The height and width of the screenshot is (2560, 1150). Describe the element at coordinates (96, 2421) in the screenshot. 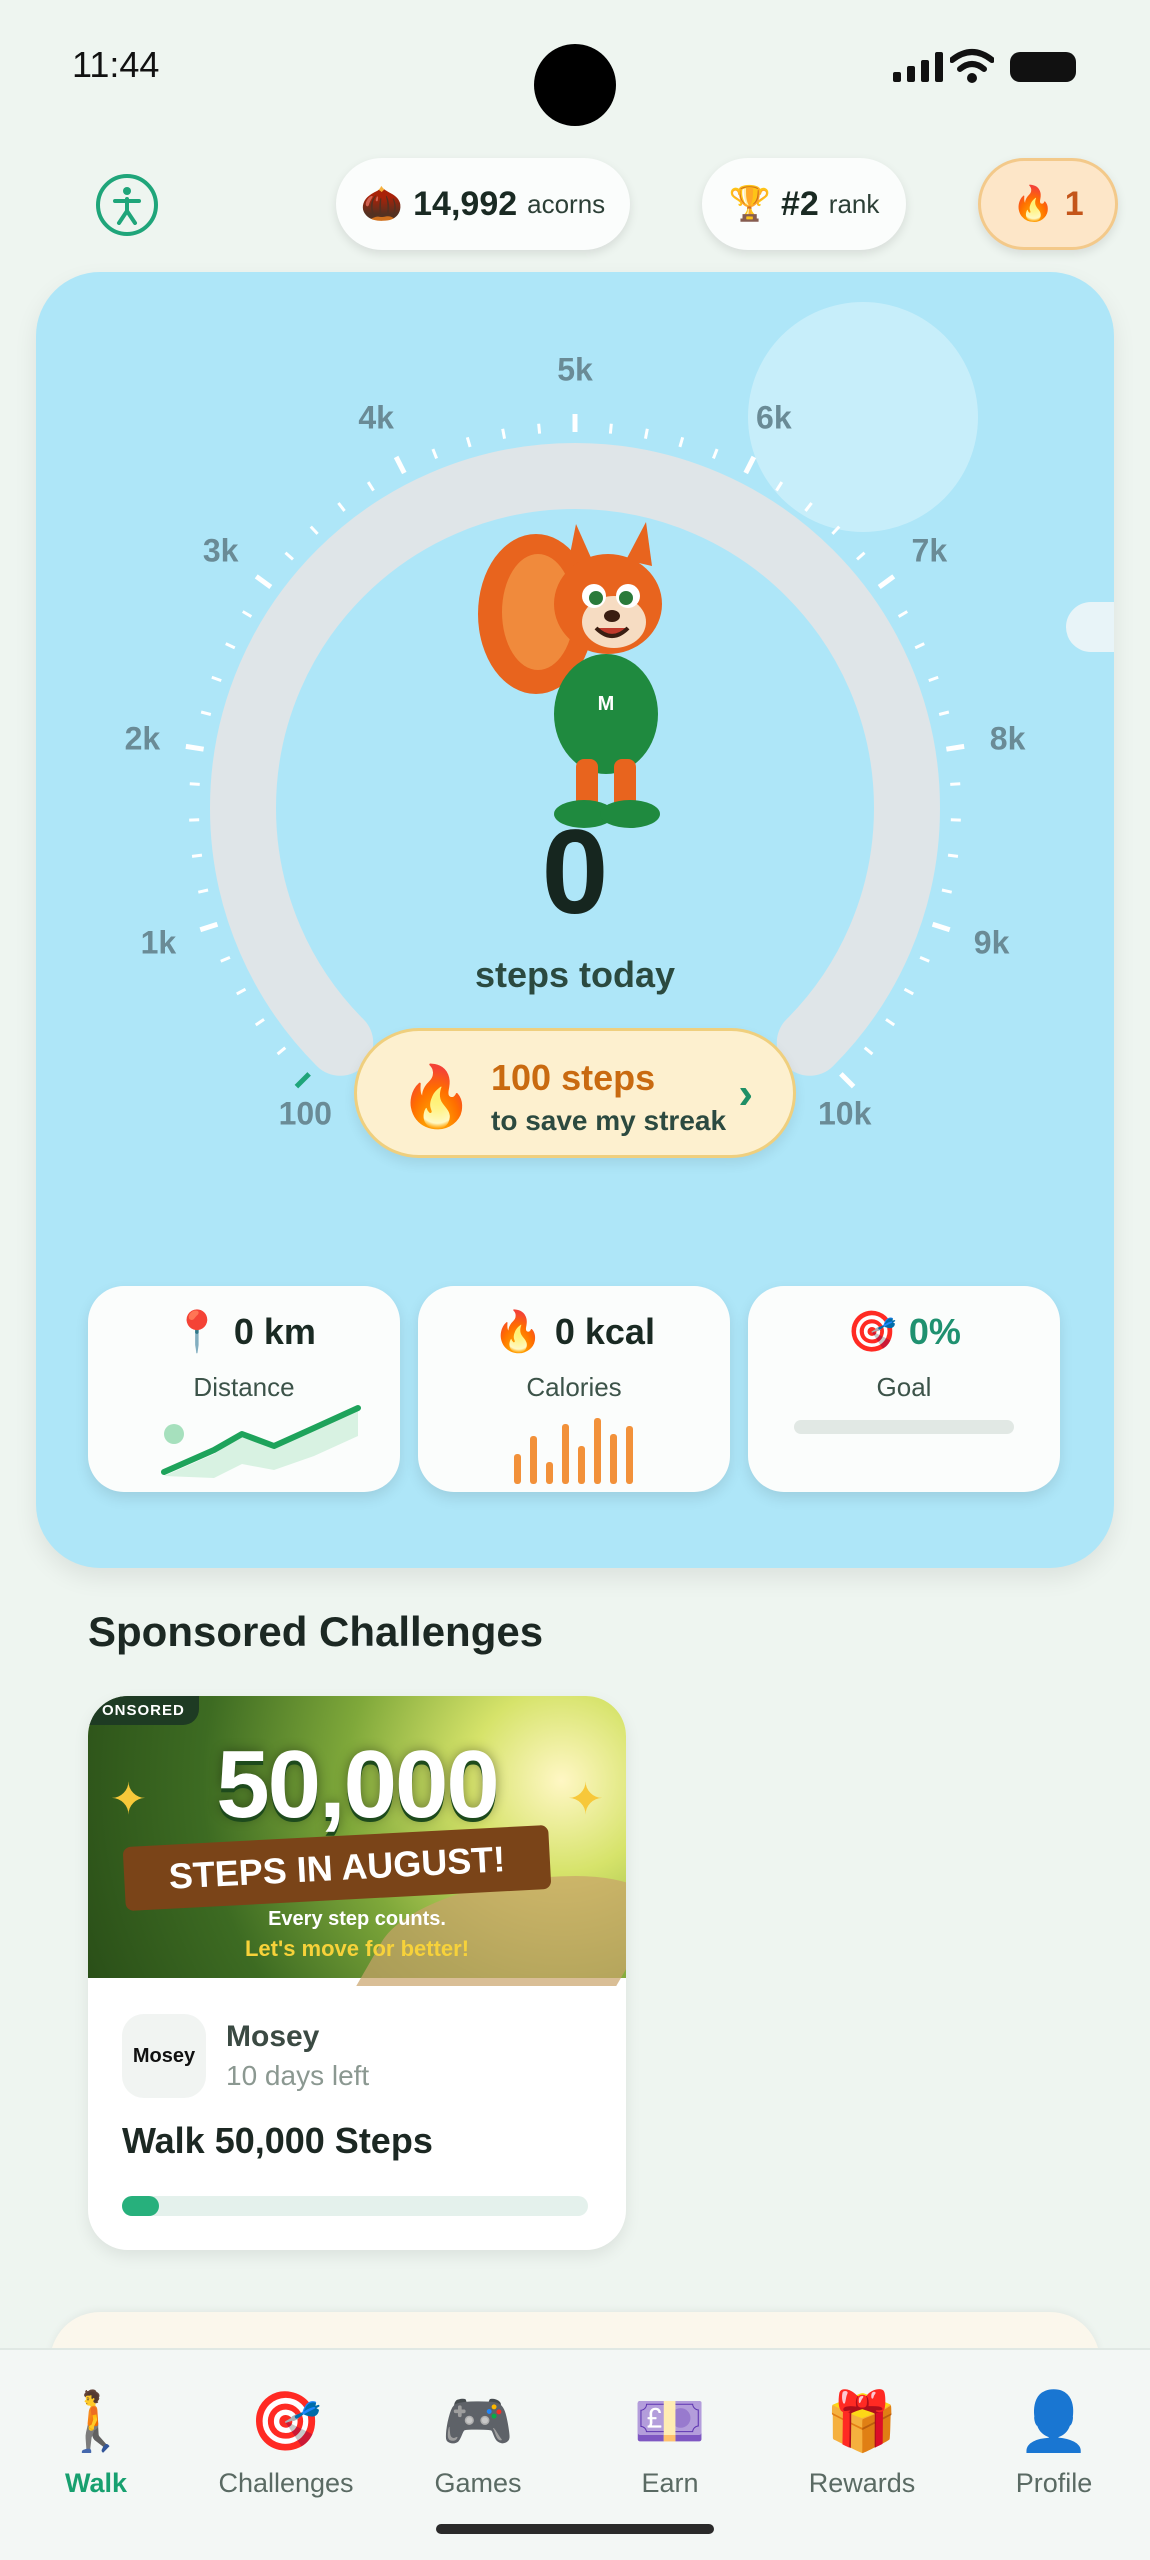

I see `walk-icon: 🚶` at that location.